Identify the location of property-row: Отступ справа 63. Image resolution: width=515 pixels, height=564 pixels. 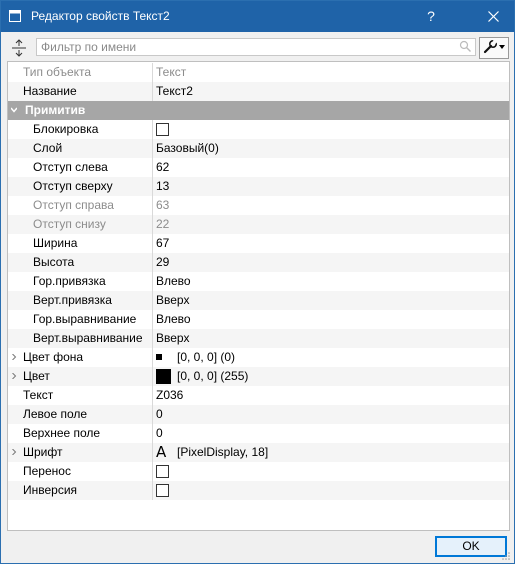
(258, 205).